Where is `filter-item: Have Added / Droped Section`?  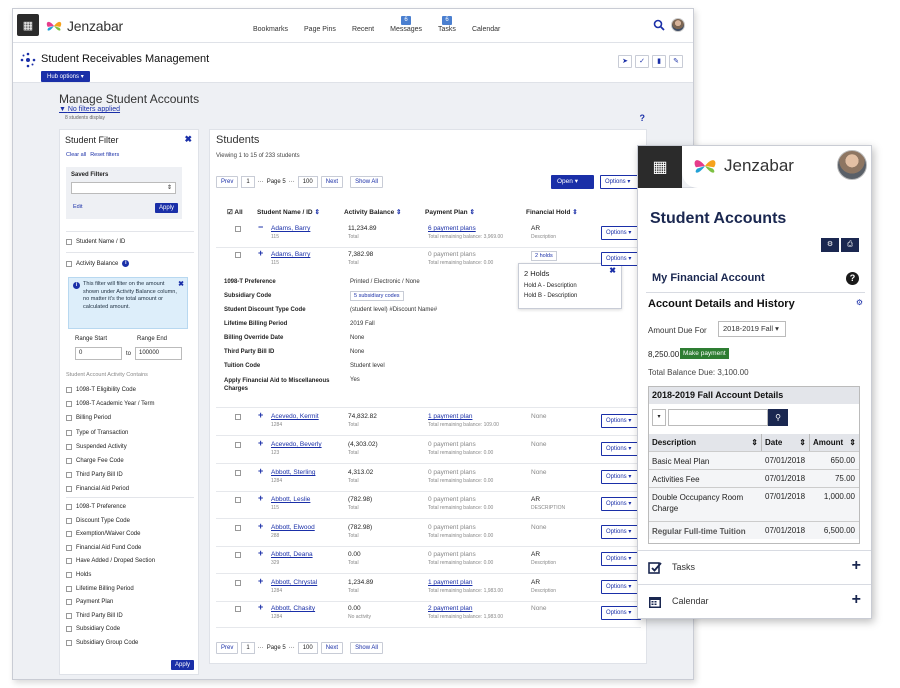
filter-item: Have Added / Droped Section is located at coordinates (110, 561).